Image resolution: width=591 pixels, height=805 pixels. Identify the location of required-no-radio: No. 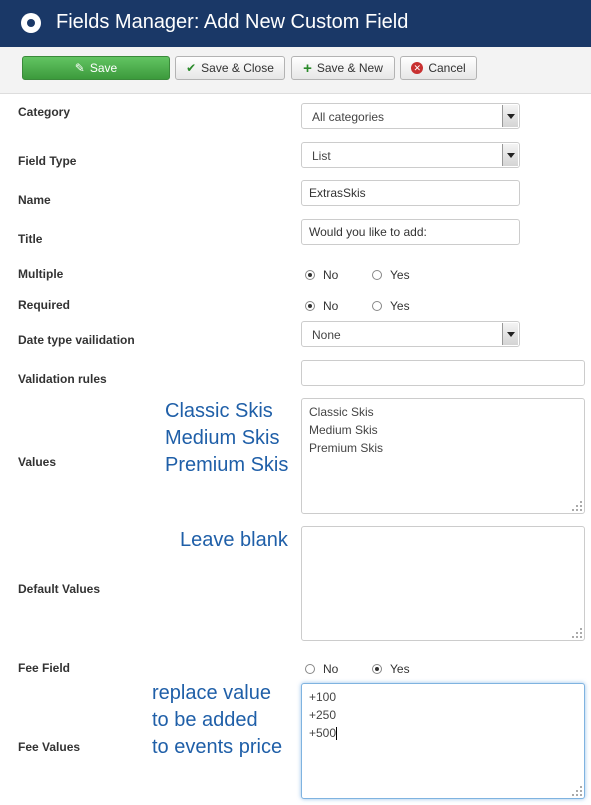
(321, 306).